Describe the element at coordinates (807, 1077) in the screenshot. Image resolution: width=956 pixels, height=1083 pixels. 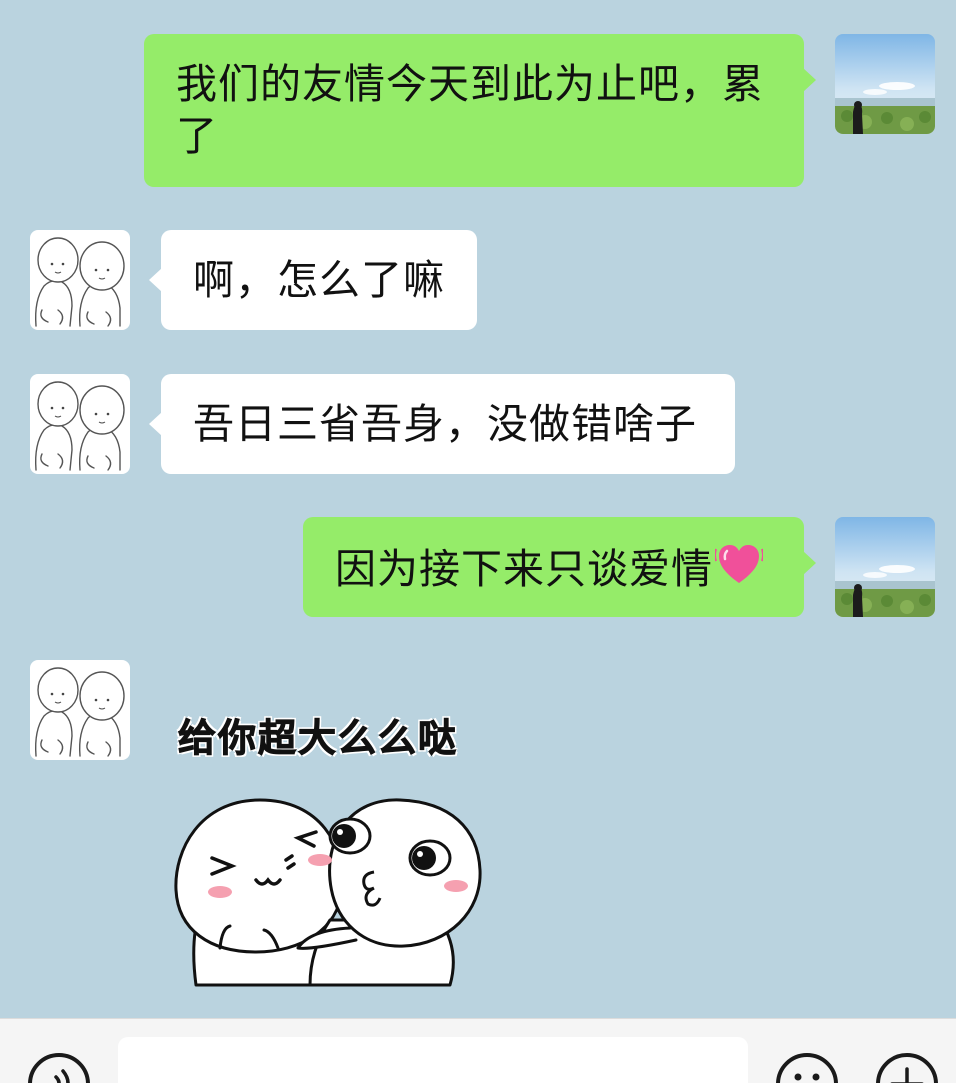
I see `emoji-icon` at that location.